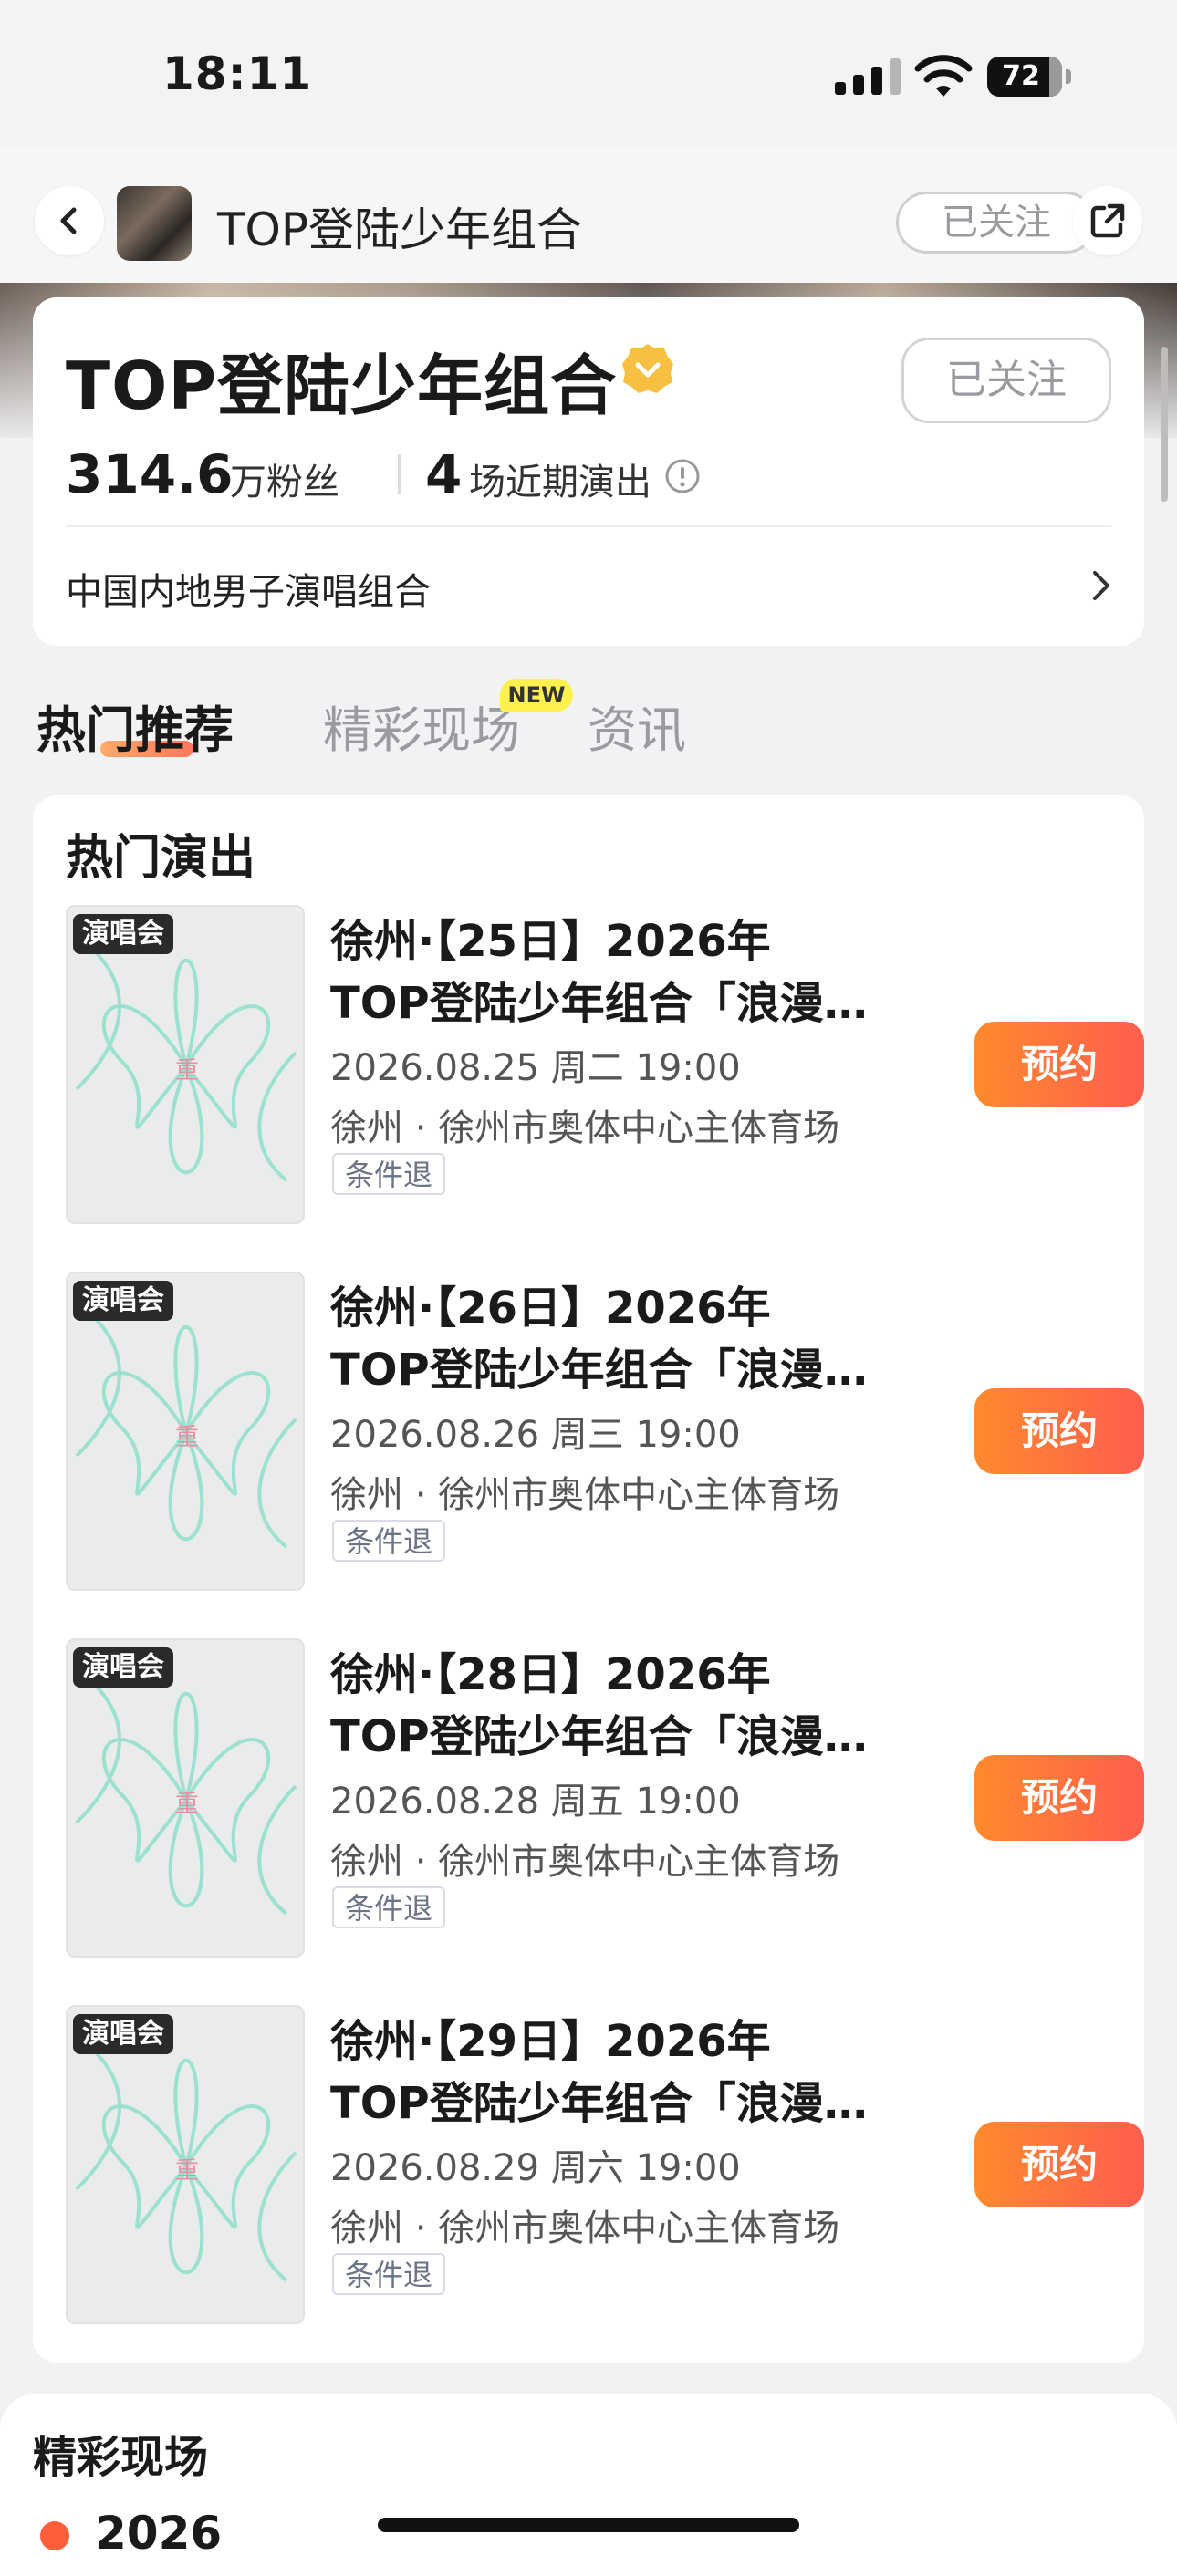 The width and height of the screenshot is (1177, 2576). What do you see at coordinates (550, 1670) in the screenshot?
I see `show-title: 徐州·【28日】2026年` at bounding box center [550, 1670].